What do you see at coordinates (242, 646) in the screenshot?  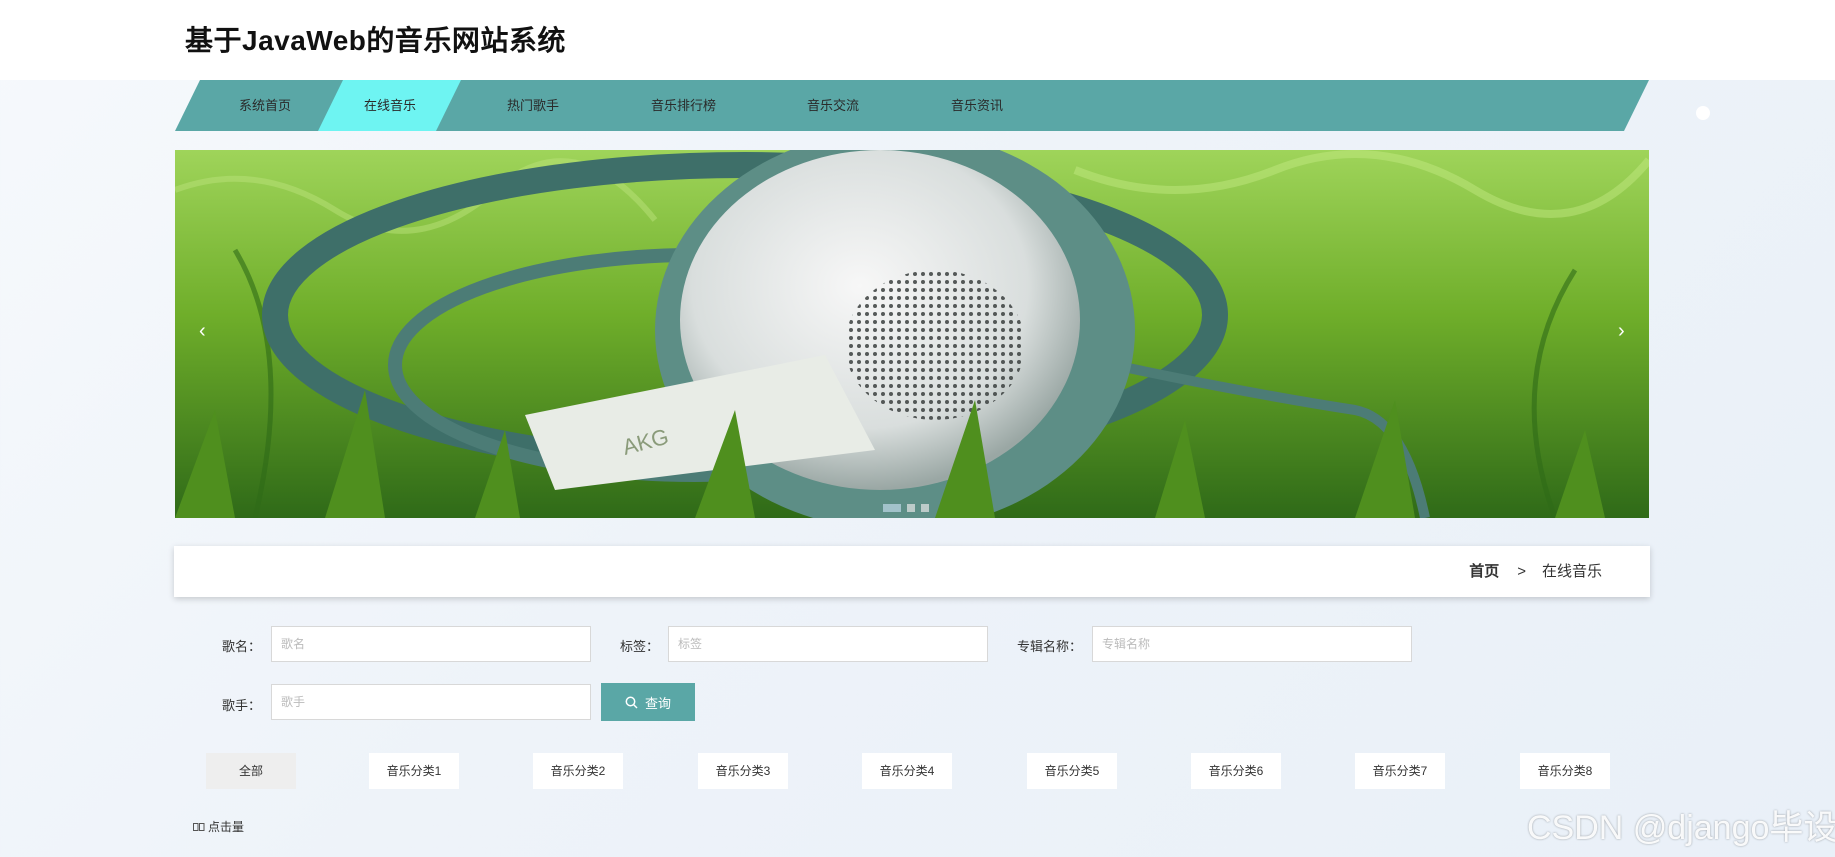 I see `song-name-label: 歌名：` at bounding box center [242, 646].